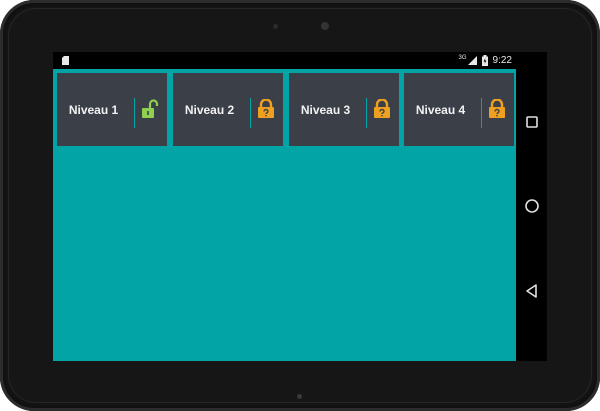 The image size is (600, 411). What do you see at coordinates (532, 206) in the screenshot?
I see `home-button` at bounding box center [532, 206].